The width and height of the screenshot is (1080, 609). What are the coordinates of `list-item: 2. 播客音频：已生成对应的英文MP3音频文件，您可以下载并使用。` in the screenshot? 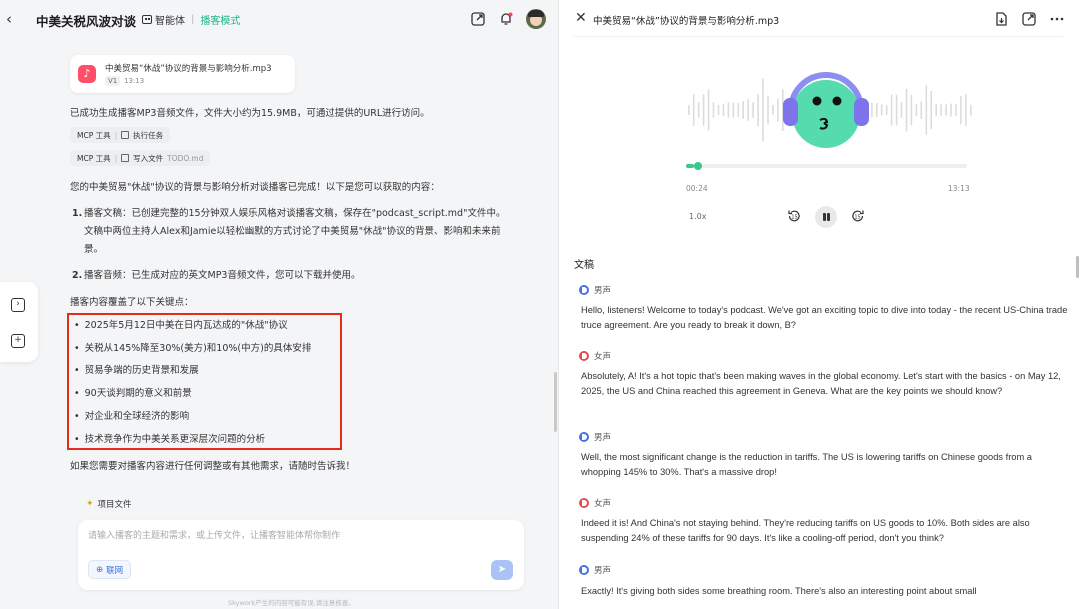 It's located at (216, 276).